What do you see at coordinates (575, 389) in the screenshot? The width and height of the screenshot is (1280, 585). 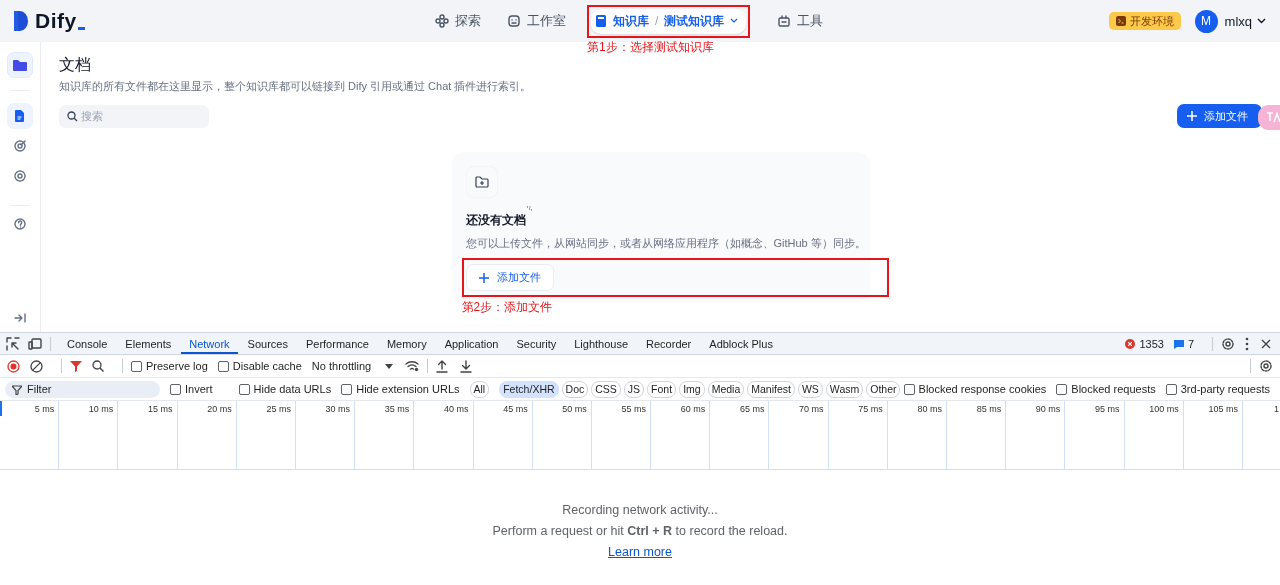 I see `filter-chip: Doc` at bounding box center [575, 389].